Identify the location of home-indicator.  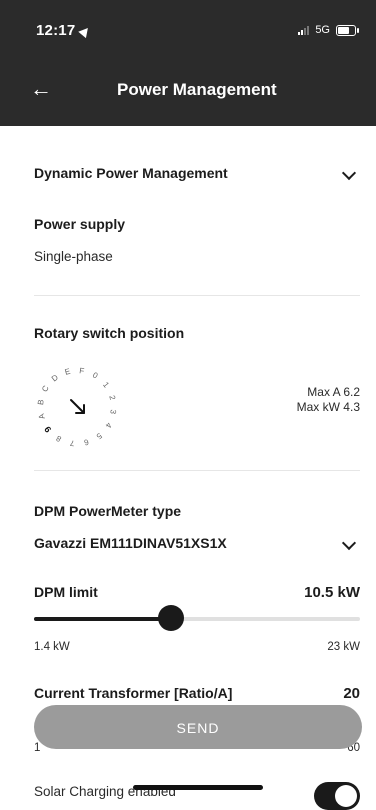
(198, 787).